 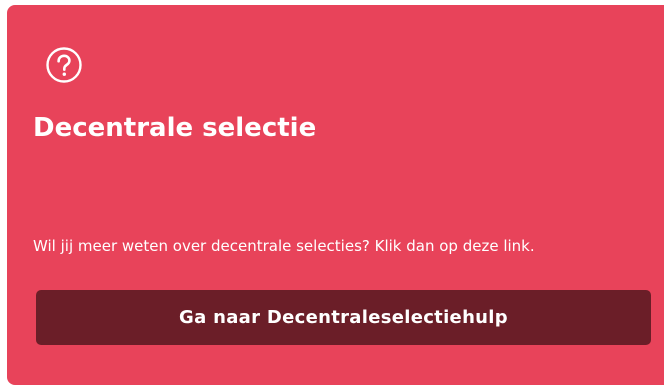 I want to click on card-title: Decentrale selectie, so click(x=175, y=128).